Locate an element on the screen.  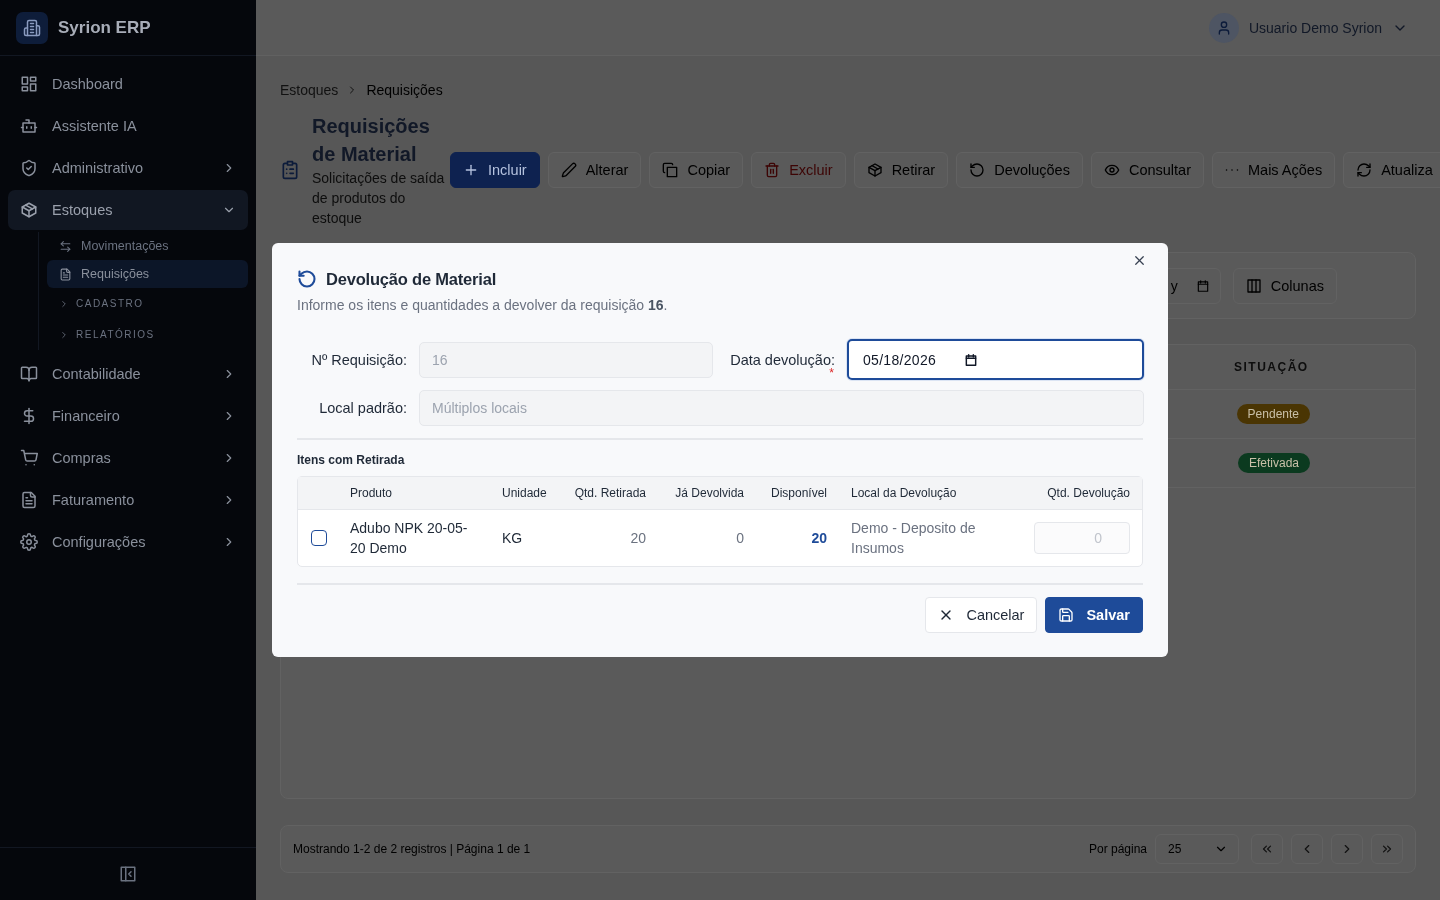
columns-button: Colunas is located at coordinates (1284, 285).